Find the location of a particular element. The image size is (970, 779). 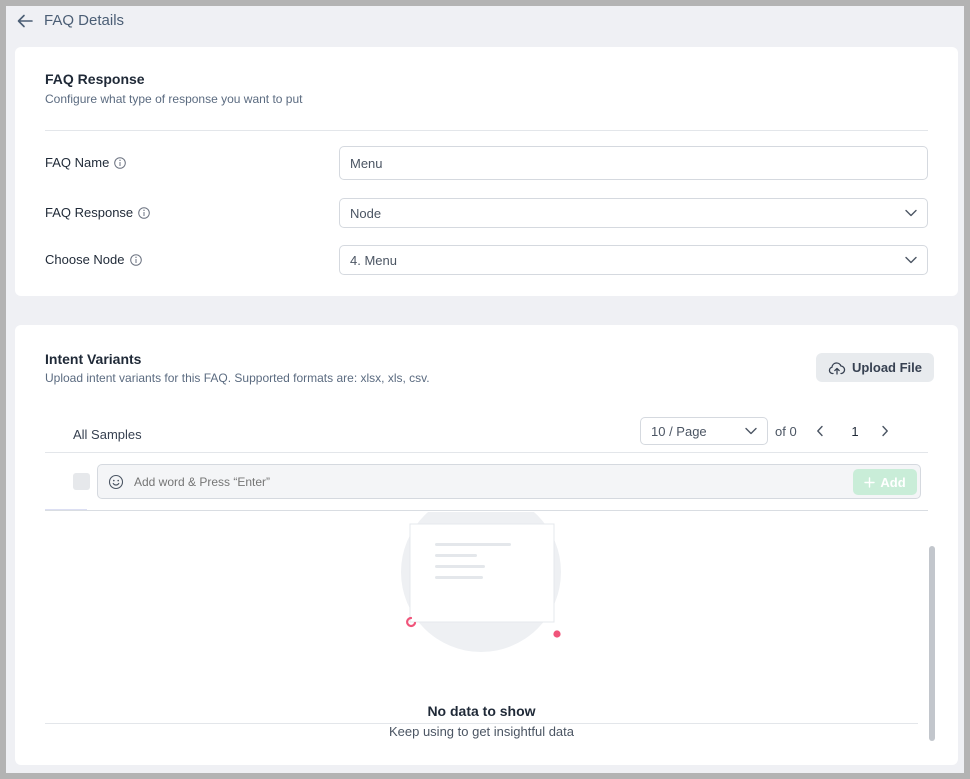

back-button is located at coordinates (25, 21).